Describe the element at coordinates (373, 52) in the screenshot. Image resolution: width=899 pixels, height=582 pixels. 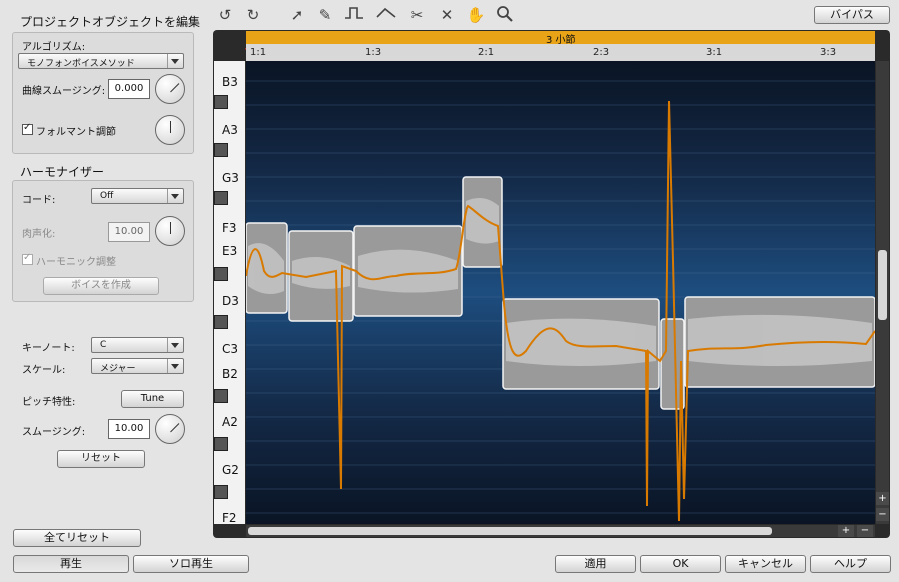
I see `ruler-tick: 1:3` at that location.